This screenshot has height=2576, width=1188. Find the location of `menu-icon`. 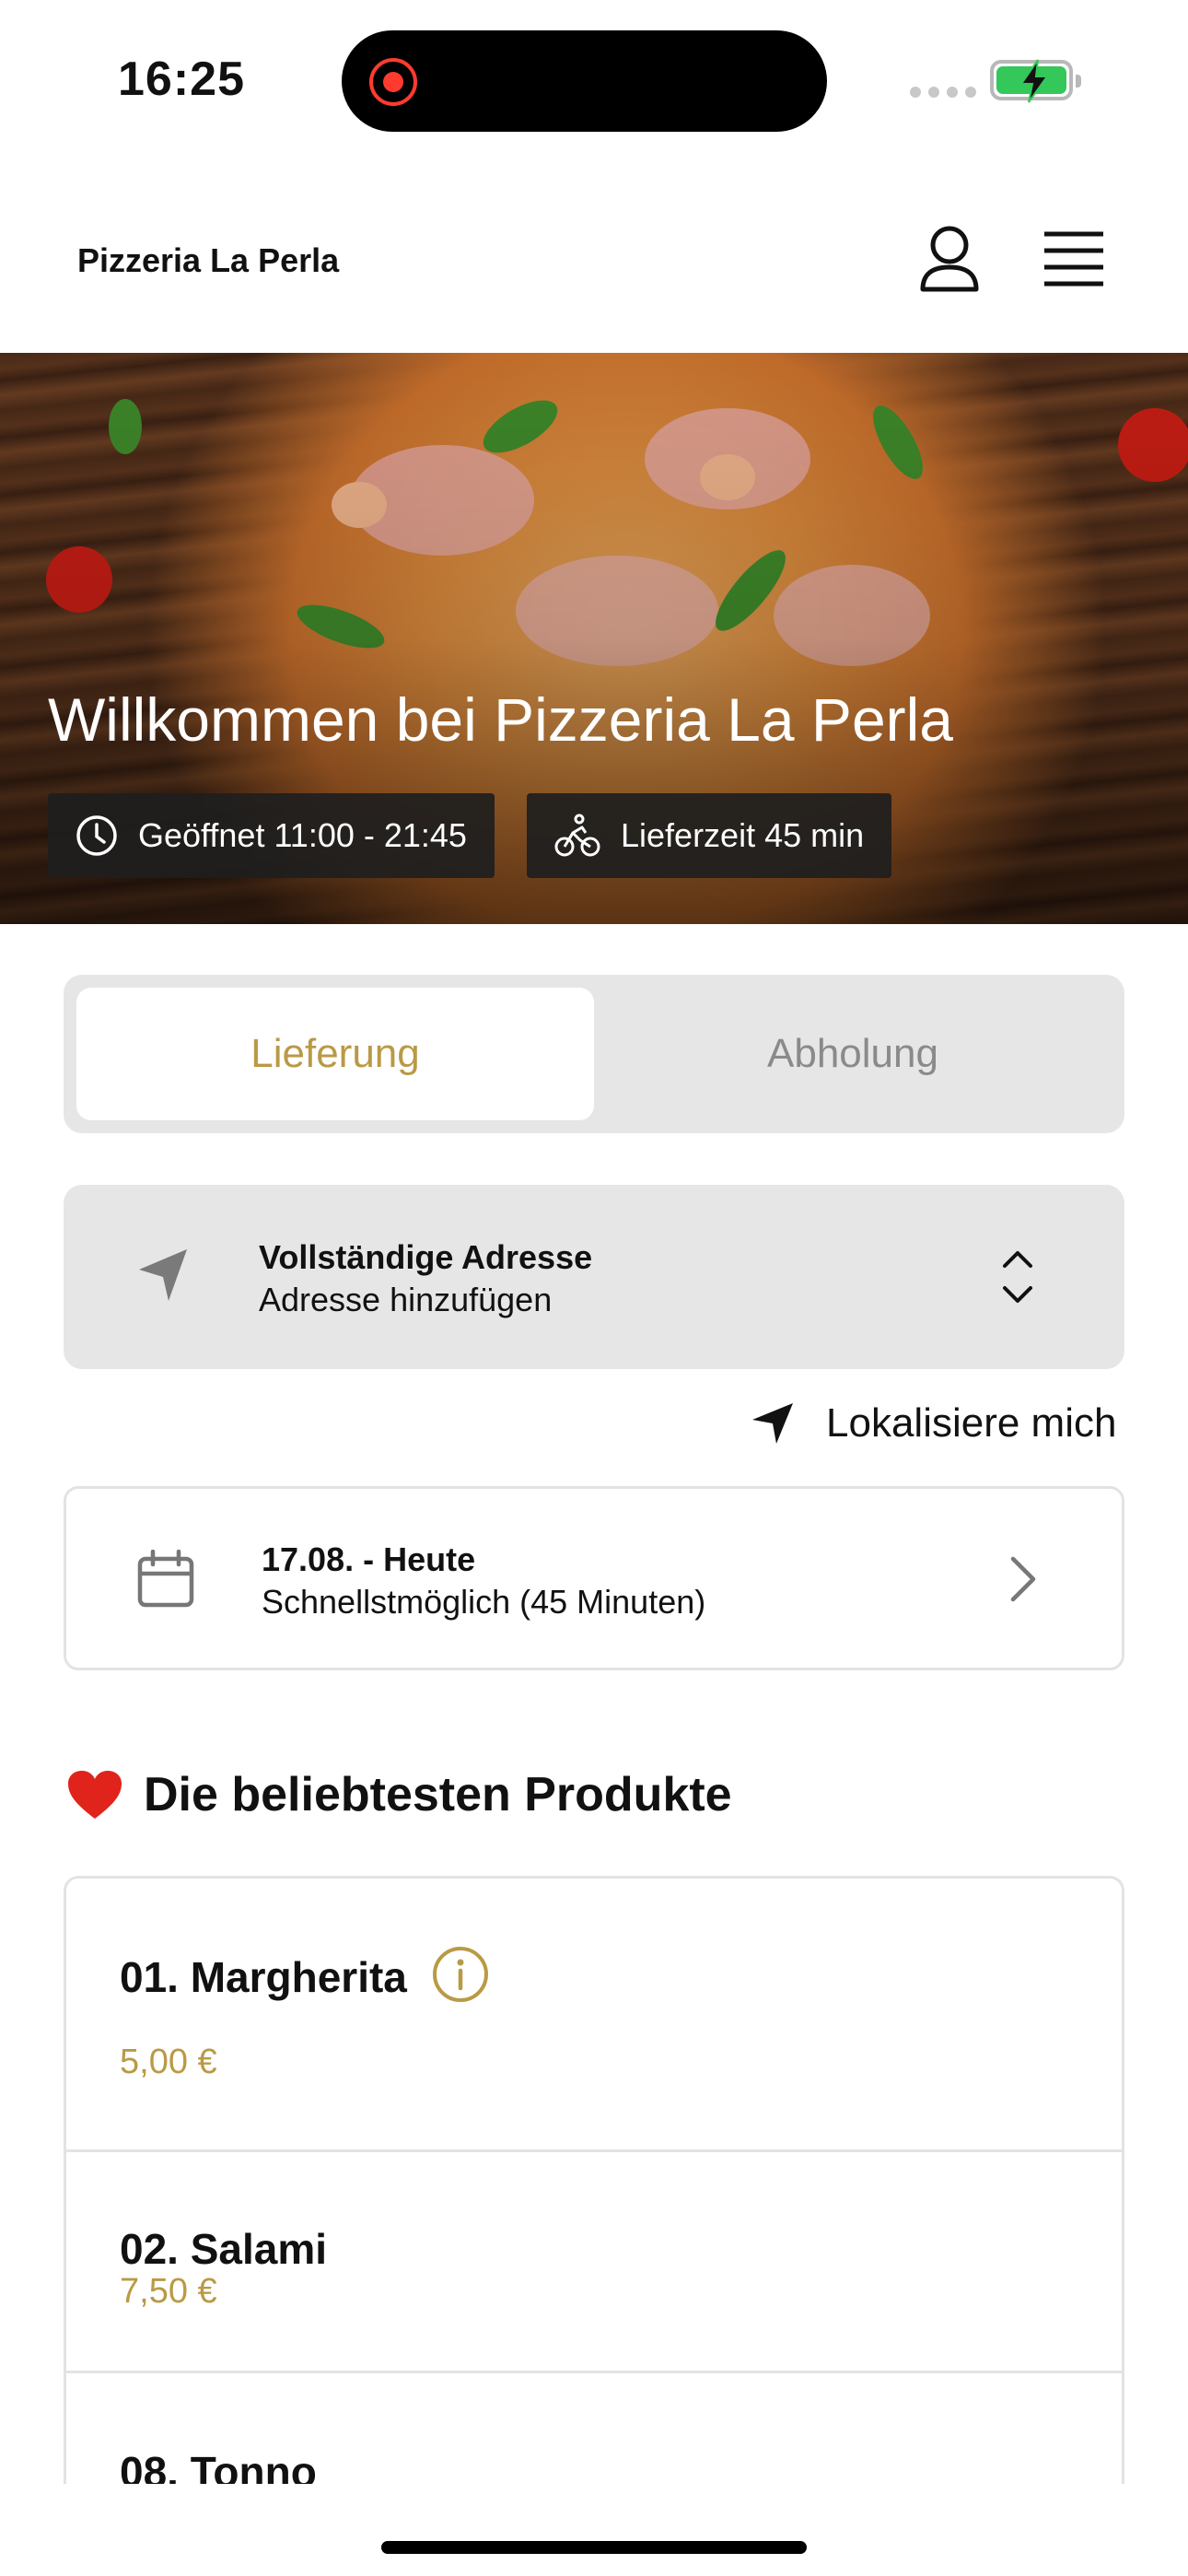

menu-icon is located at coordinates (1073, 259).